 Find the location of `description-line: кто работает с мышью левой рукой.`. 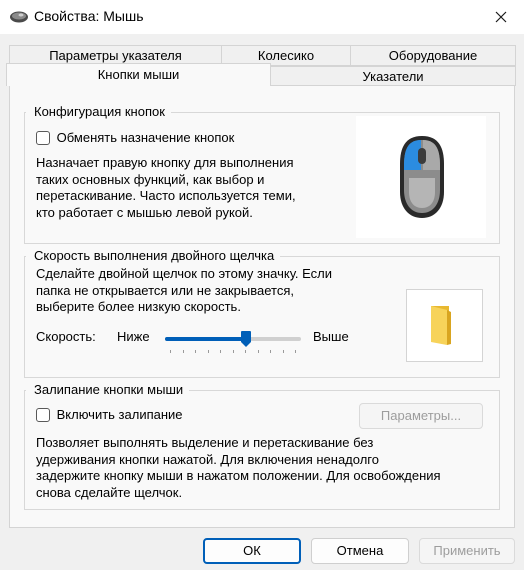

description-line: кто работает с мышью левой рукой. is located at coordinates (144, 212).